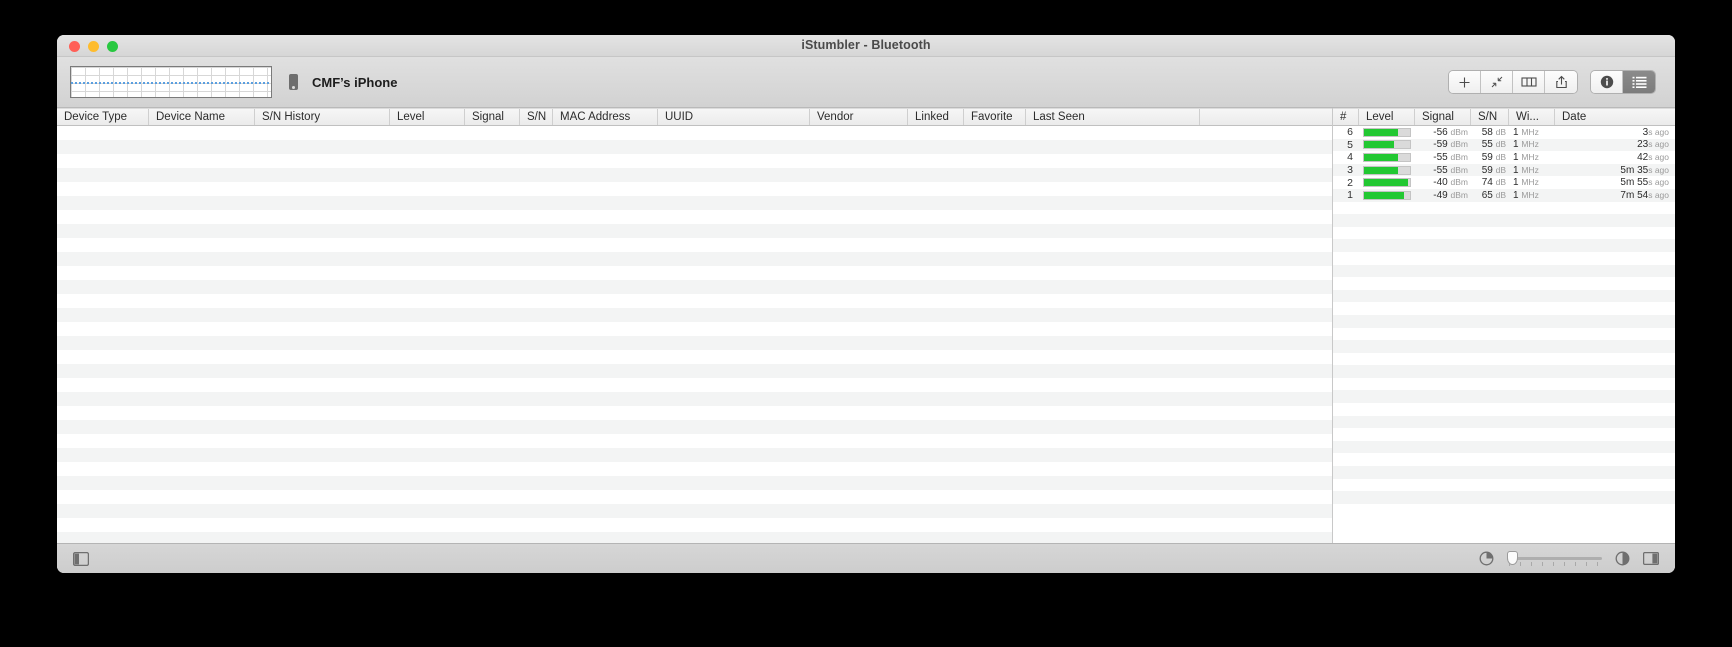 The height and width of the screenshot is (647, 1732). I want to click on list-view-button, so click(1639, 82).